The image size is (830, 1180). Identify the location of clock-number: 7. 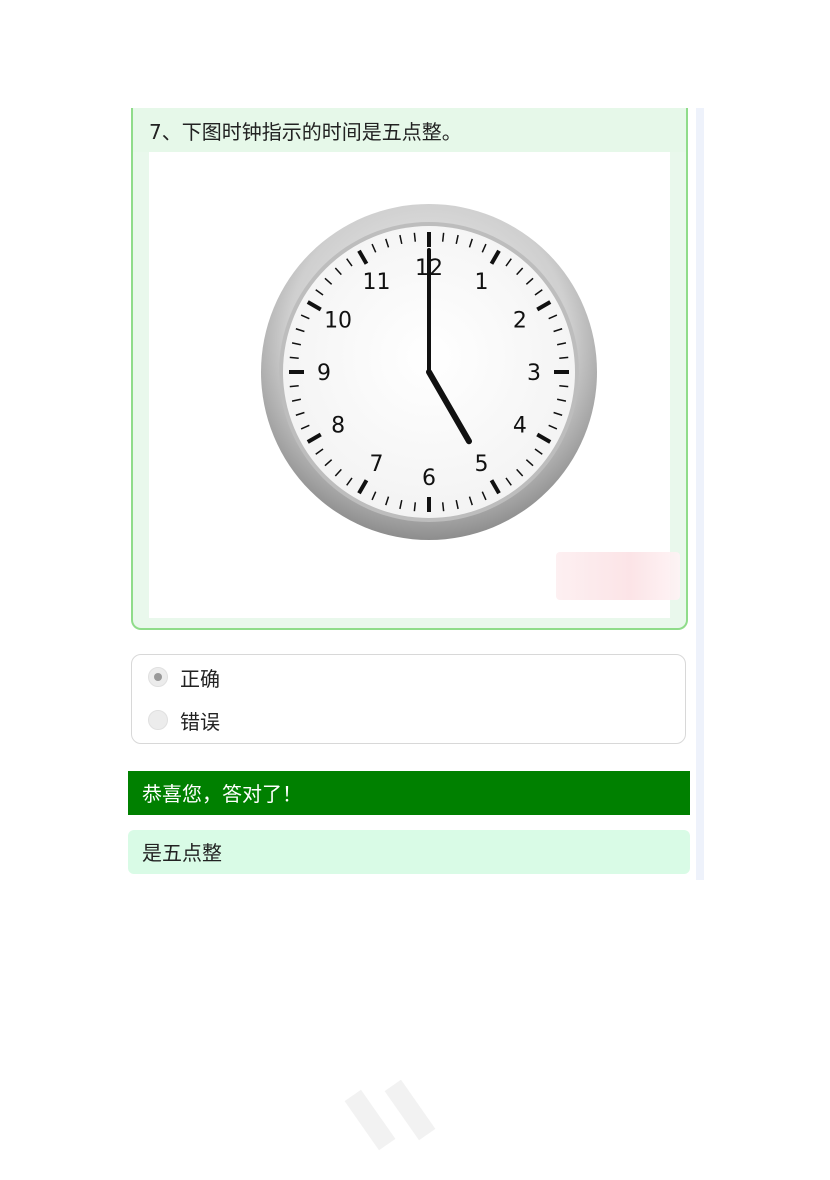
(377, 464).